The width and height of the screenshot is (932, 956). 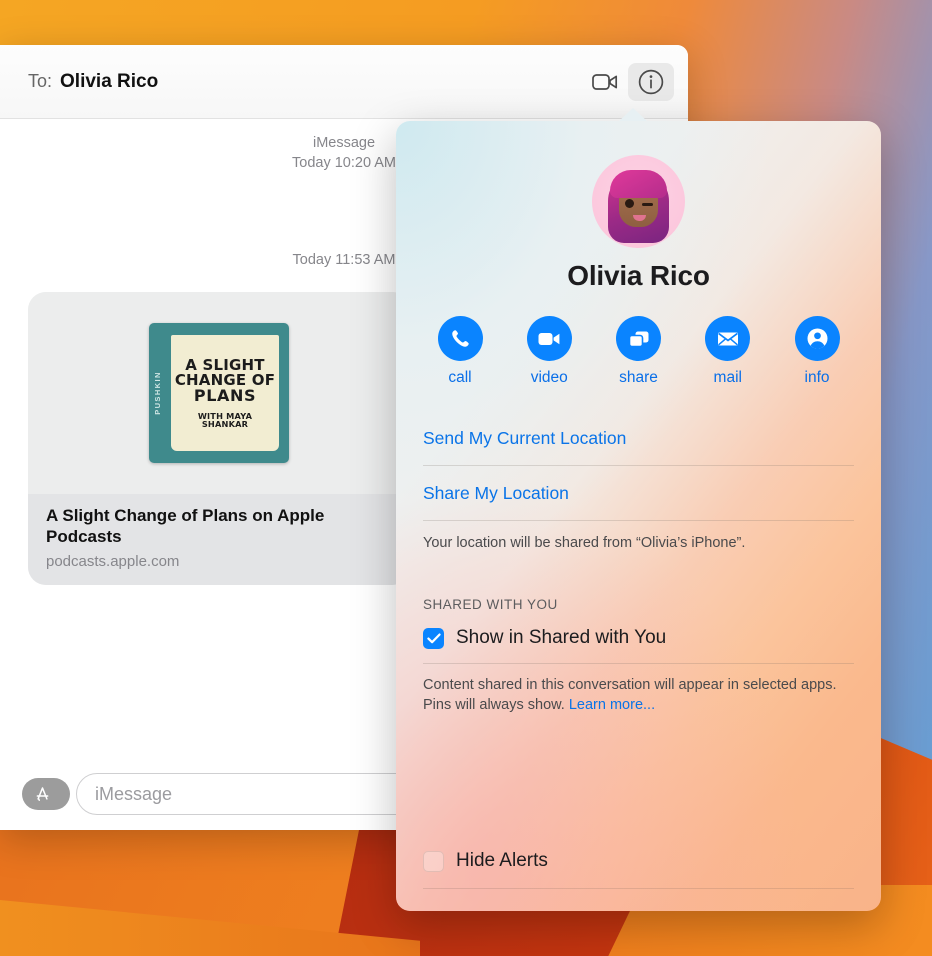 I want to click on action-video-circle, so click(x=549, y=338).